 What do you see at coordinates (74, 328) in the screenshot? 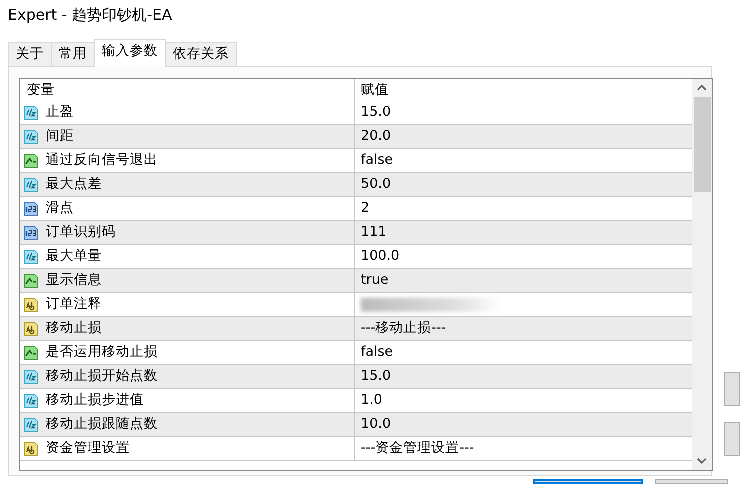
I see `parameter-name: 移动止损` at bounding box center [74, 328].